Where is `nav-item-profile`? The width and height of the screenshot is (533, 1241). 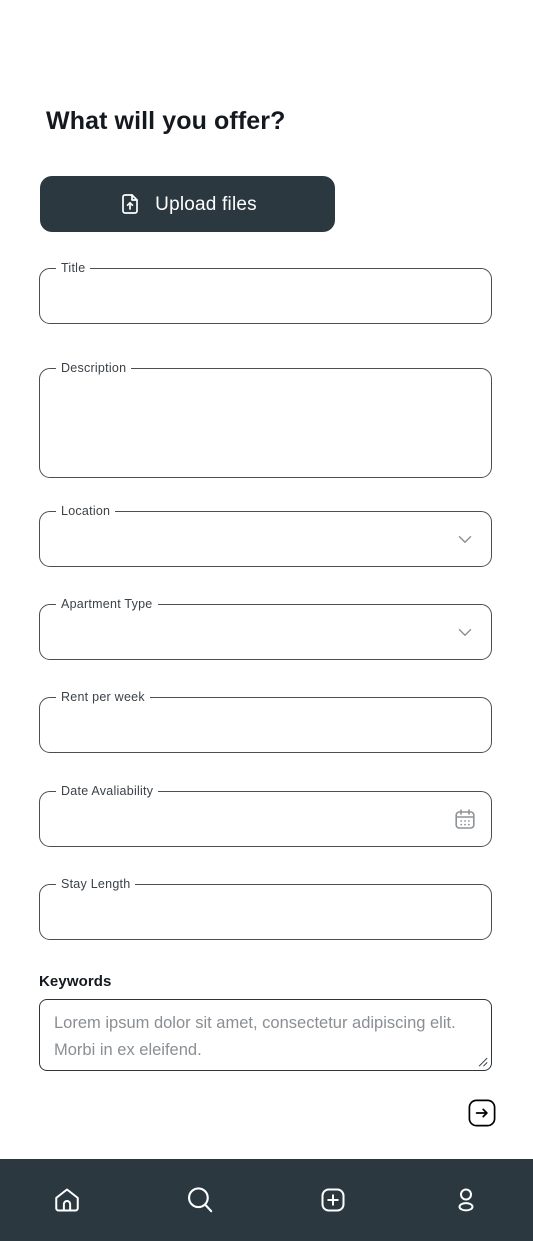
nav-item-profile is located at coordinates (466, 1200).